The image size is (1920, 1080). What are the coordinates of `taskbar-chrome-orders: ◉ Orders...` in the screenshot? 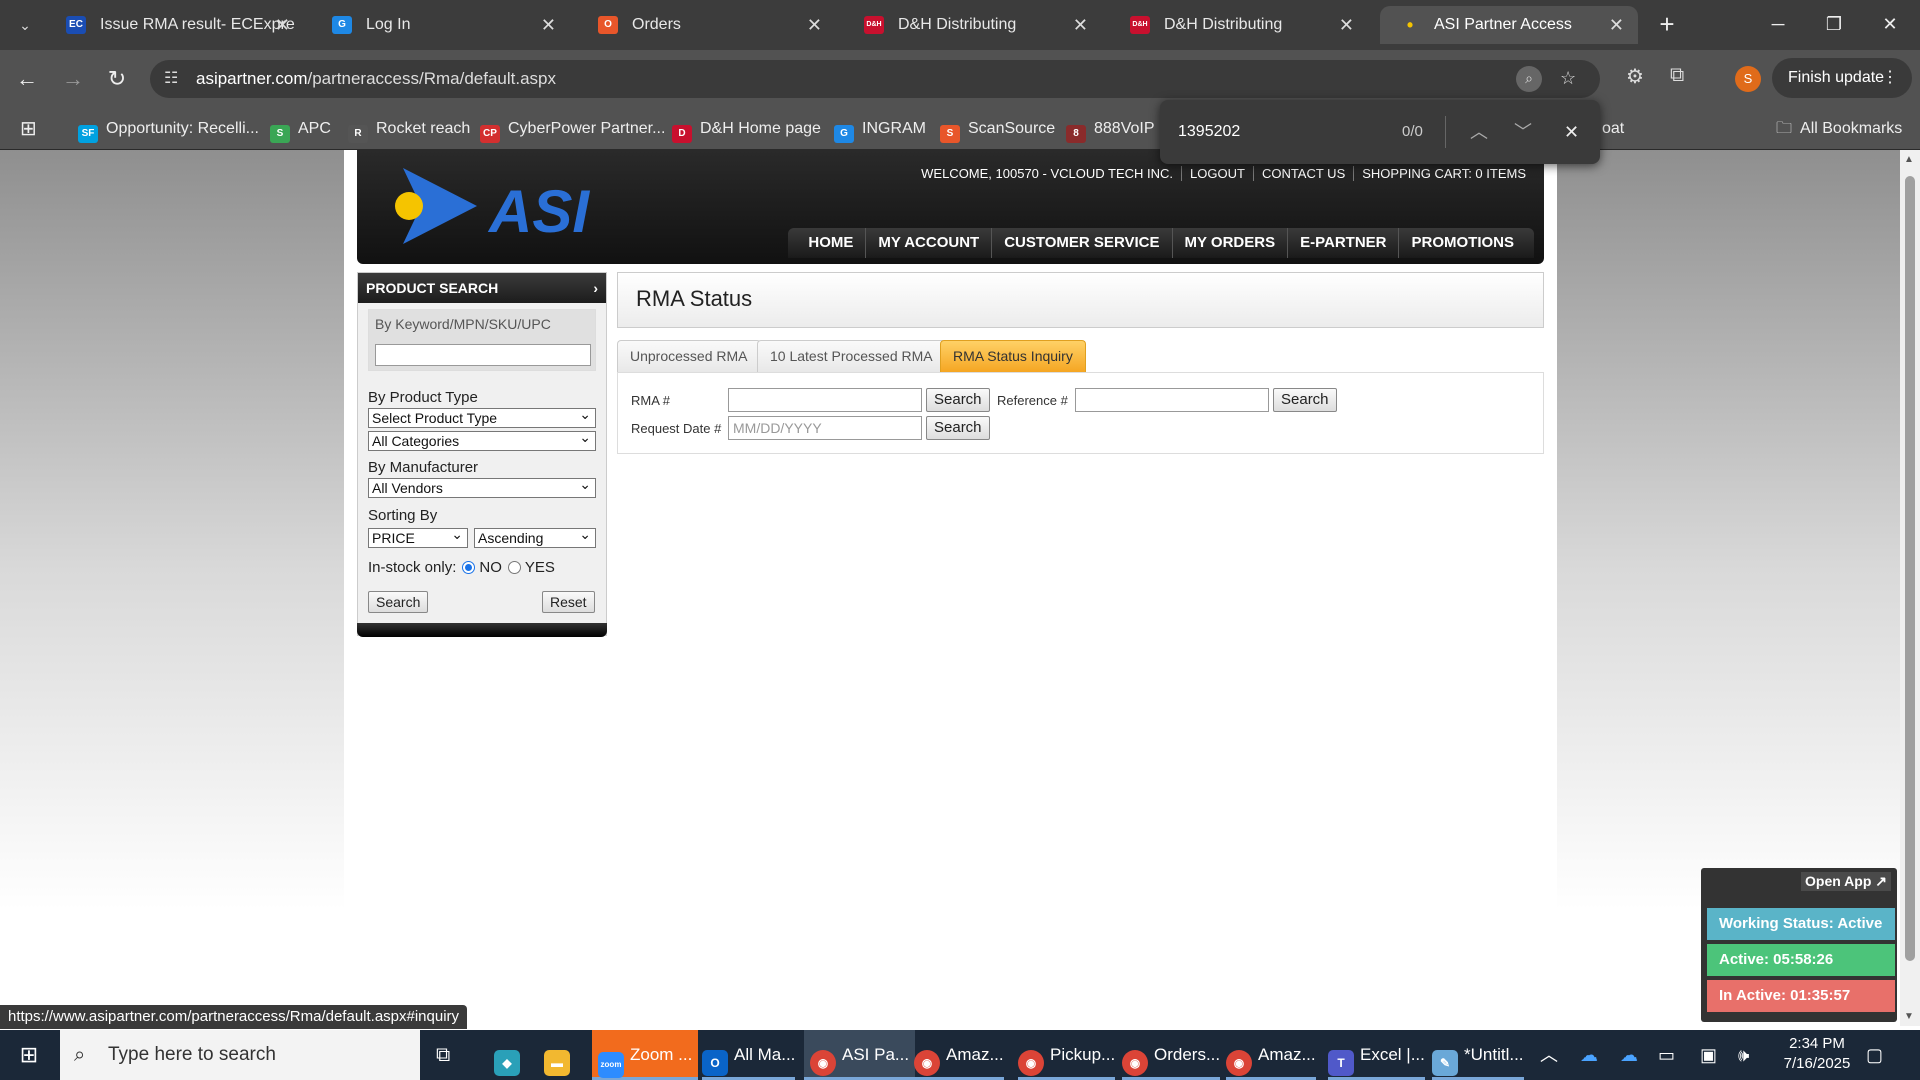 It's located at (1171, 1055).